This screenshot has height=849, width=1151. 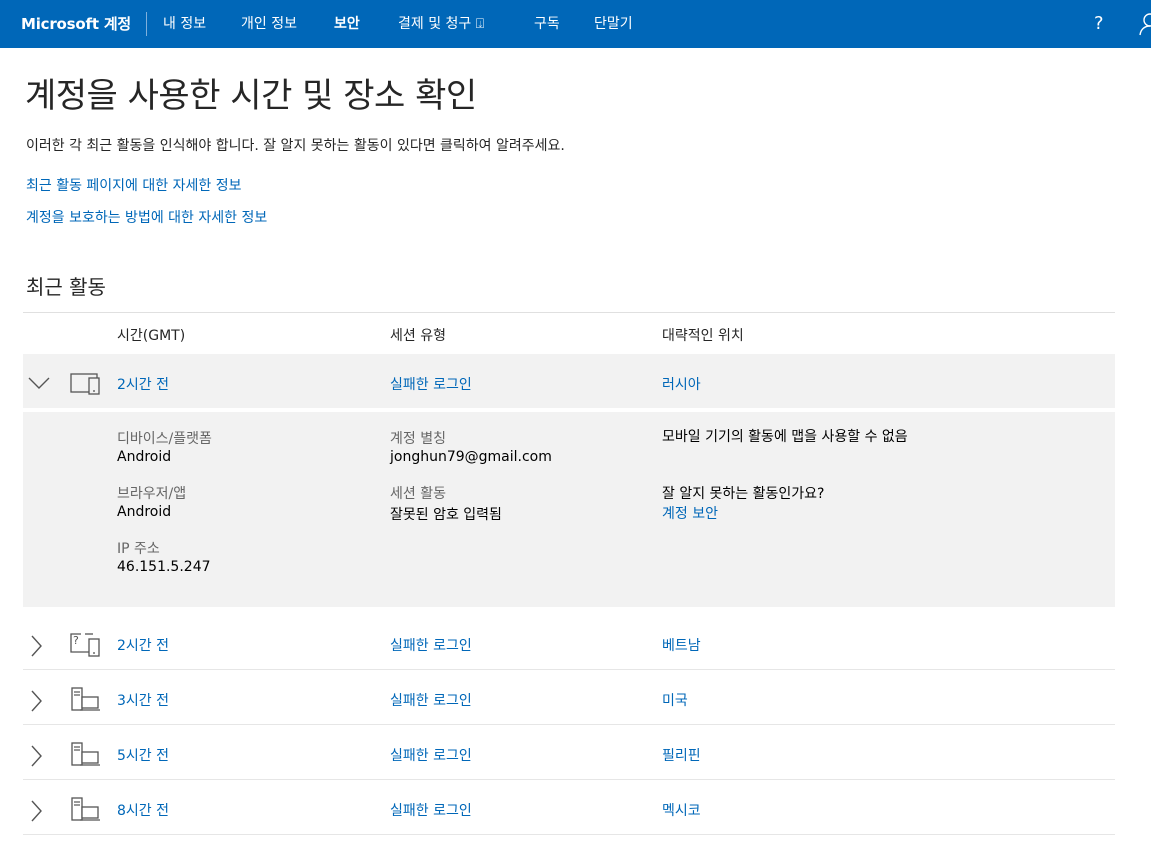 I want to click on user-account-icon, so click(x=1144, y=26).